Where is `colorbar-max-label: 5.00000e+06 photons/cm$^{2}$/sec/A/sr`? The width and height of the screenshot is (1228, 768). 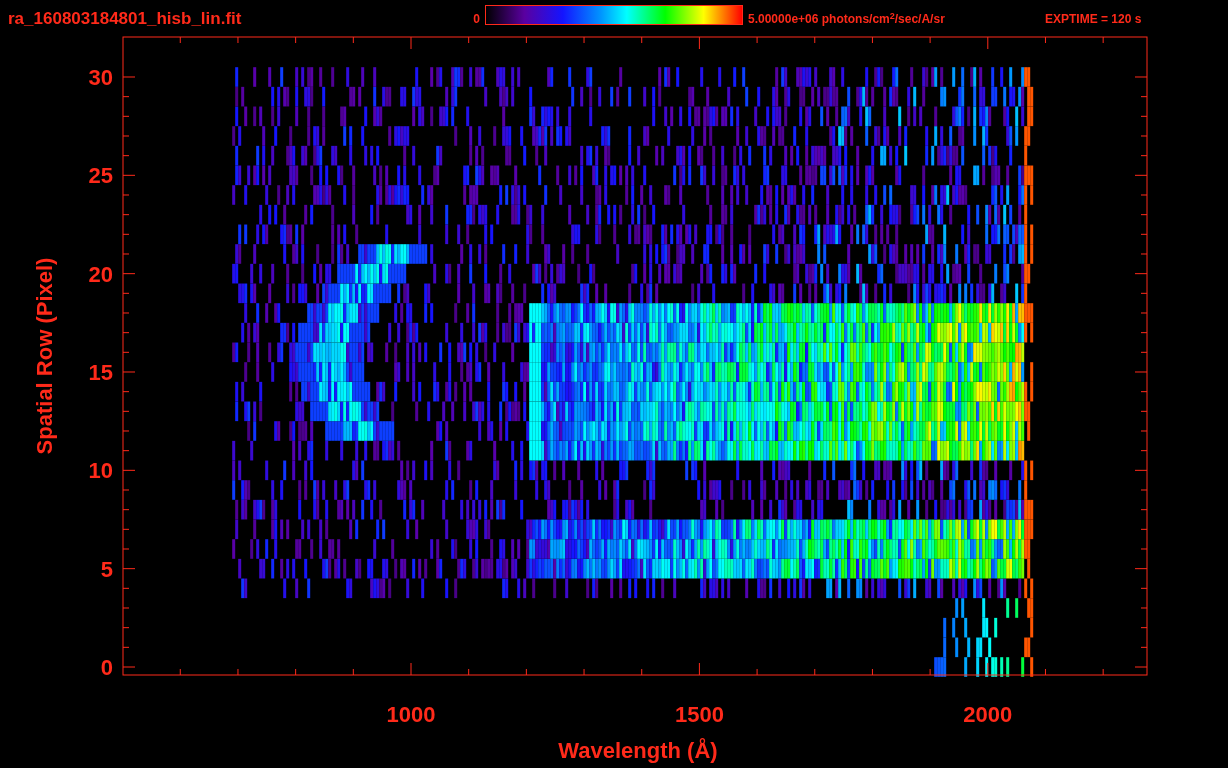 colorbar-max-label: 5.00000e+06 photons/cm$^{2}$/sec/A/sr is located at coordinates (846, 19).